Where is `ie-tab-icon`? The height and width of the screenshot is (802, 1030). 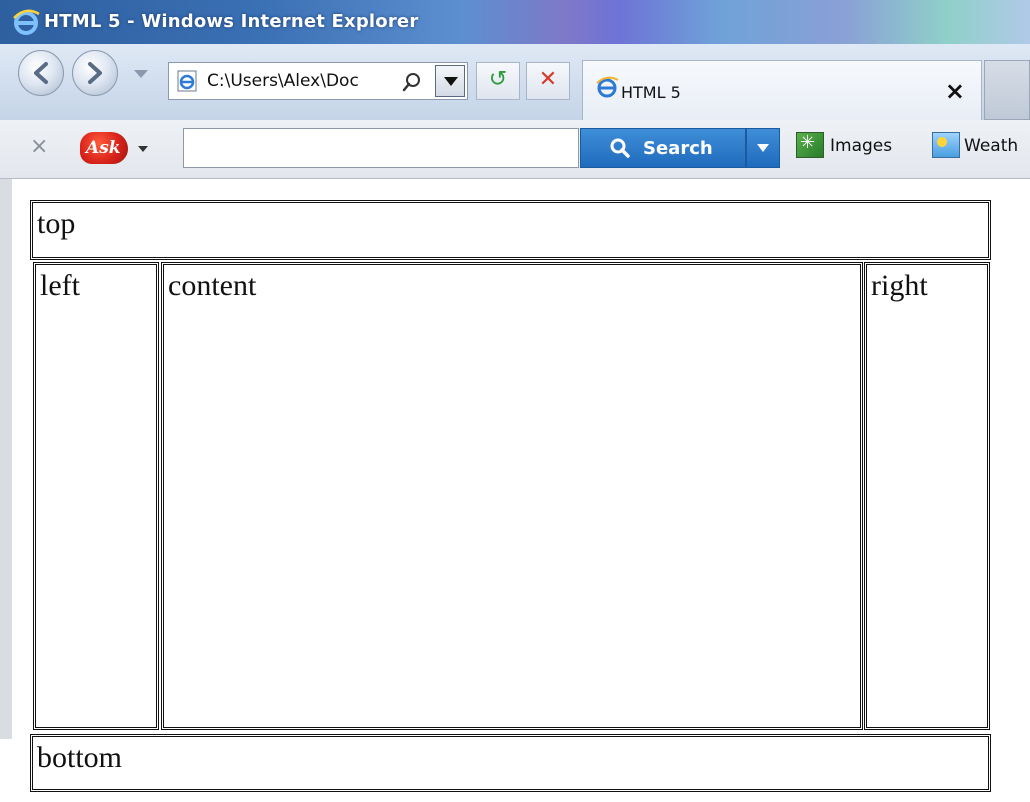 ie-tab-icon is located at coordinates (607, 89).